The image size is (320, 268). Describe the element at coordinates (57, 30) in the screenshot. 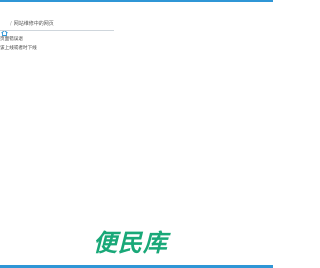

I see `header-divider` at that location.